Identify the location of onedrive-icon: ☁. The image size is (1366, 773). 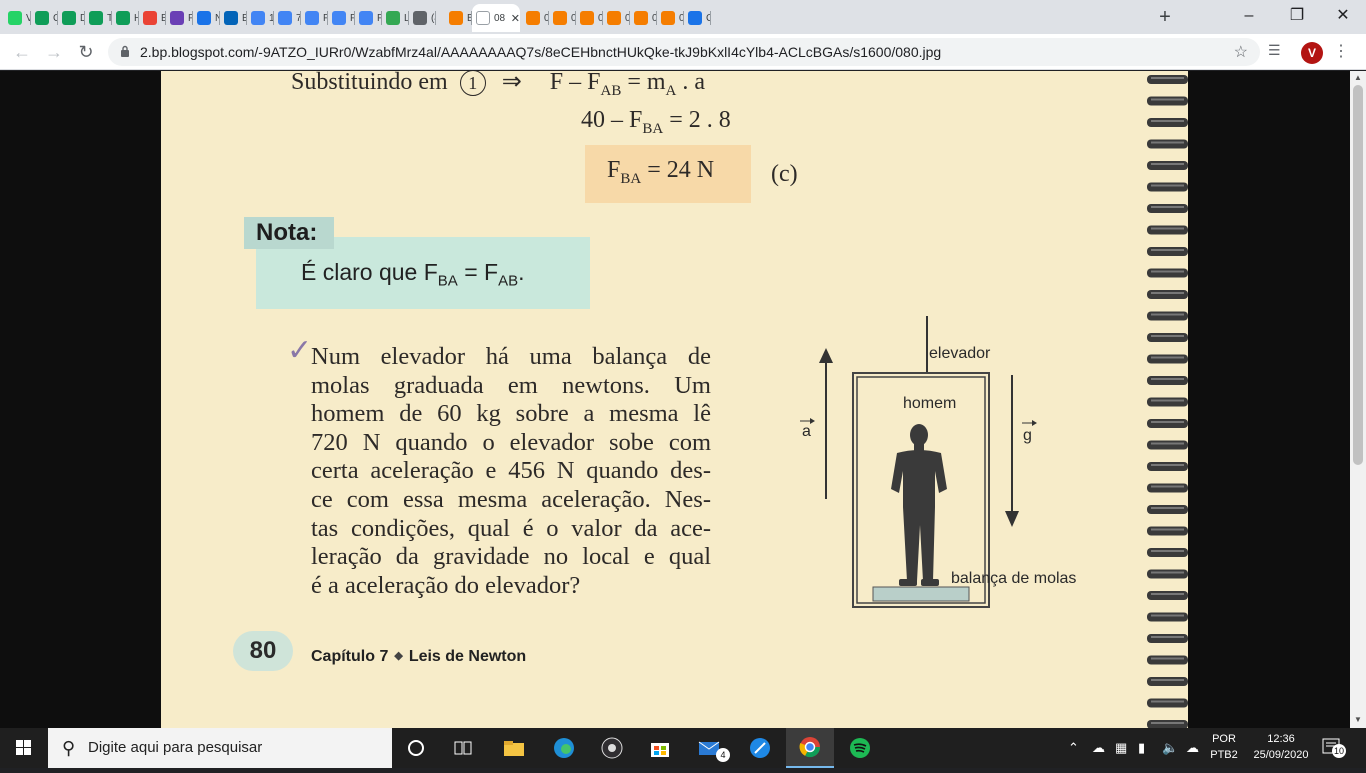
(1192, 748).